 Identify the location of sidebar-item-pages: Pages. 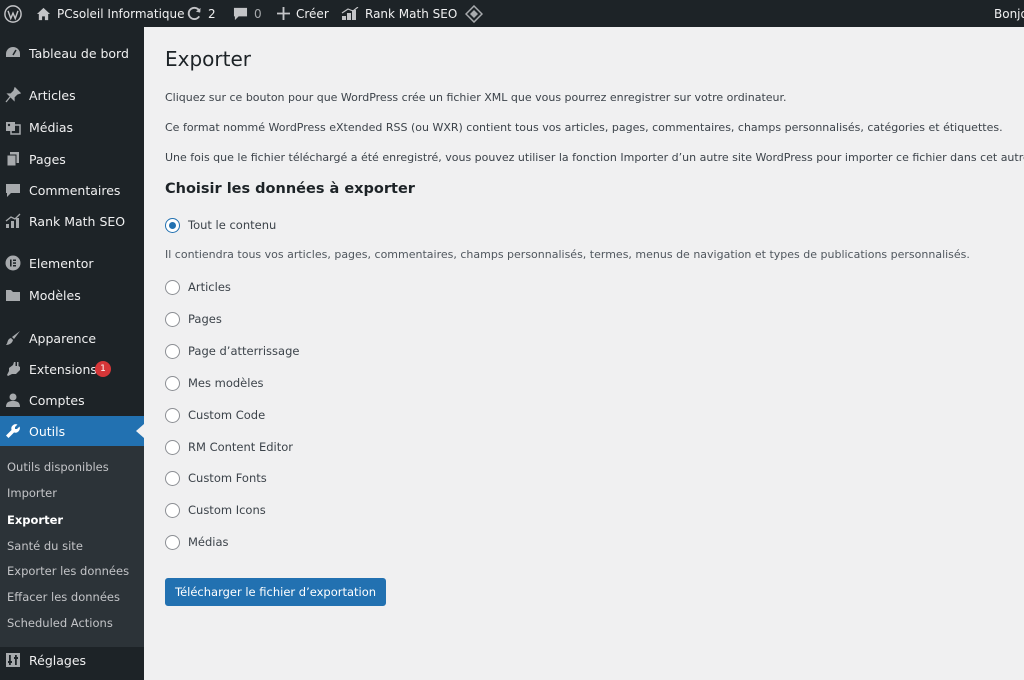
(72, 159).